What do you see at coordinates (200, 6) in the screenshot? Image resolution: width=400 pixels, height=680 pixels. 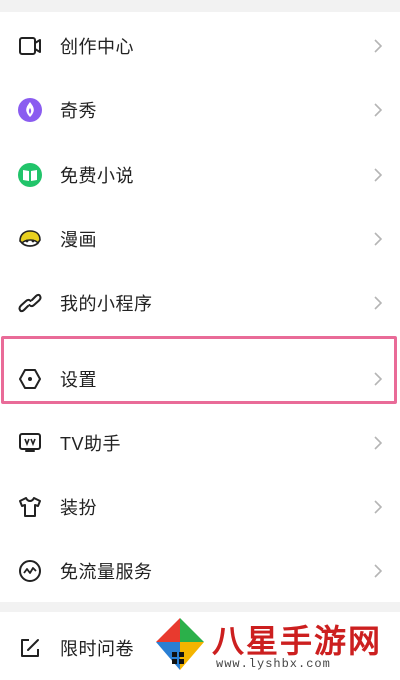 I see `top-separator` at bounding box center [200, 6].